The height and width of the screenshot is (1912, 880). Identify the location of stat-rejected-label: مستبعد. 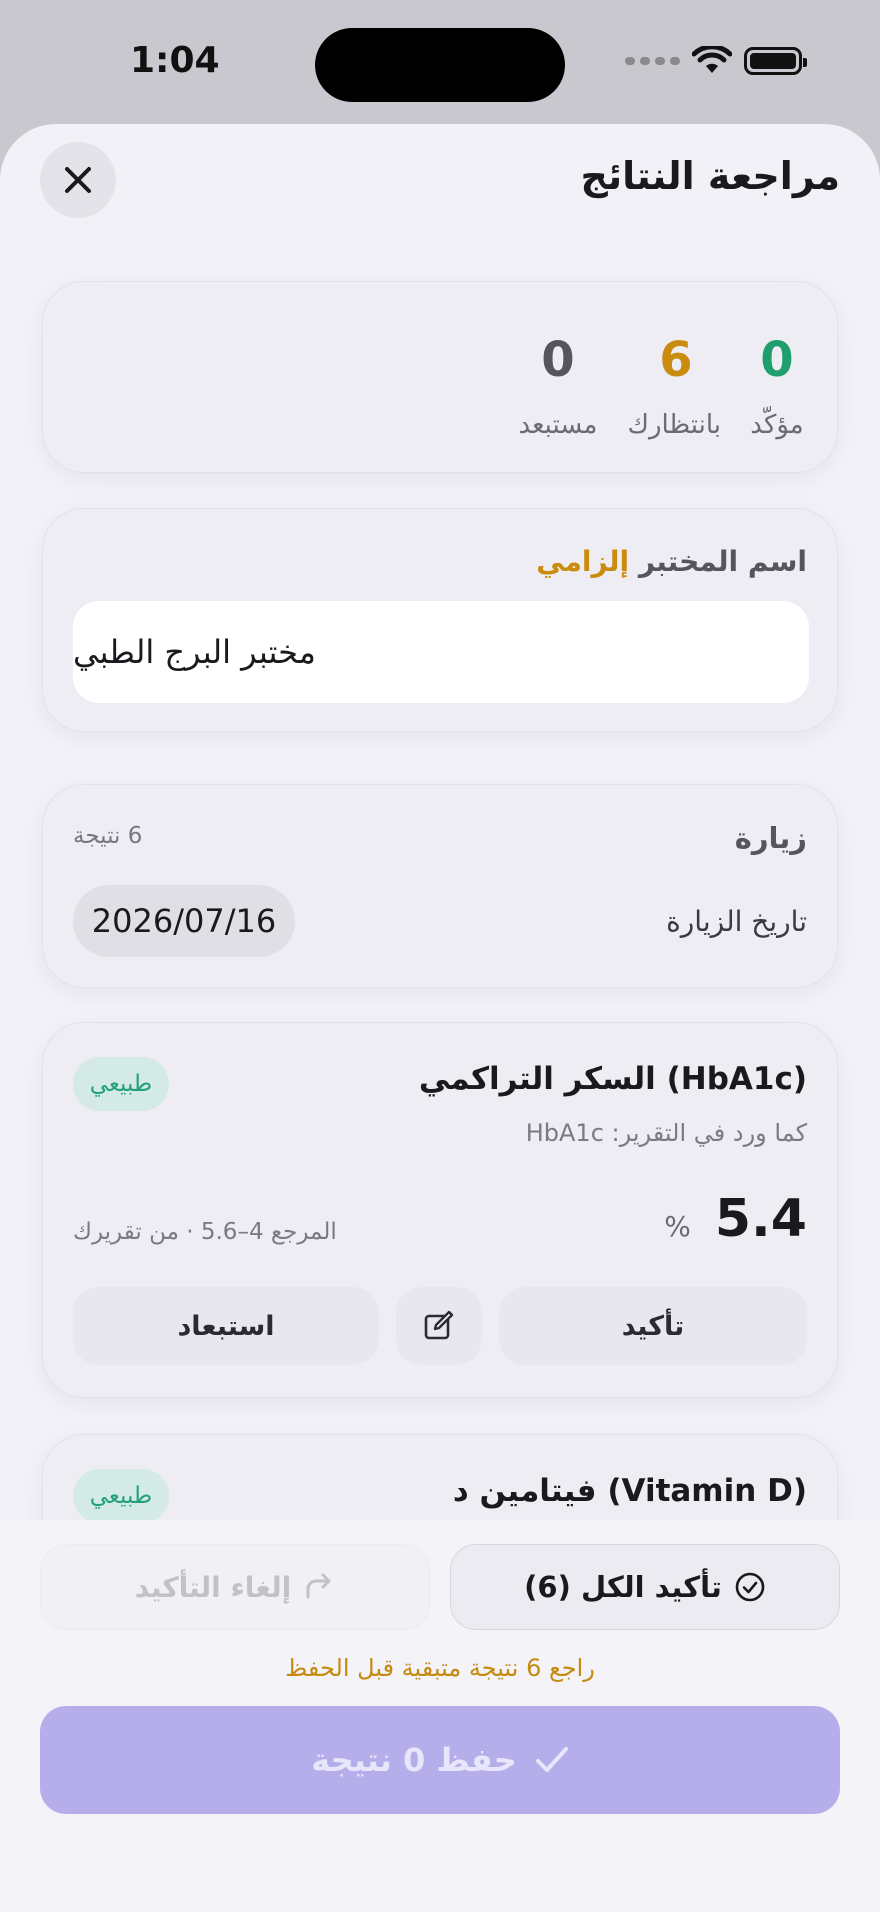
(558, 425).